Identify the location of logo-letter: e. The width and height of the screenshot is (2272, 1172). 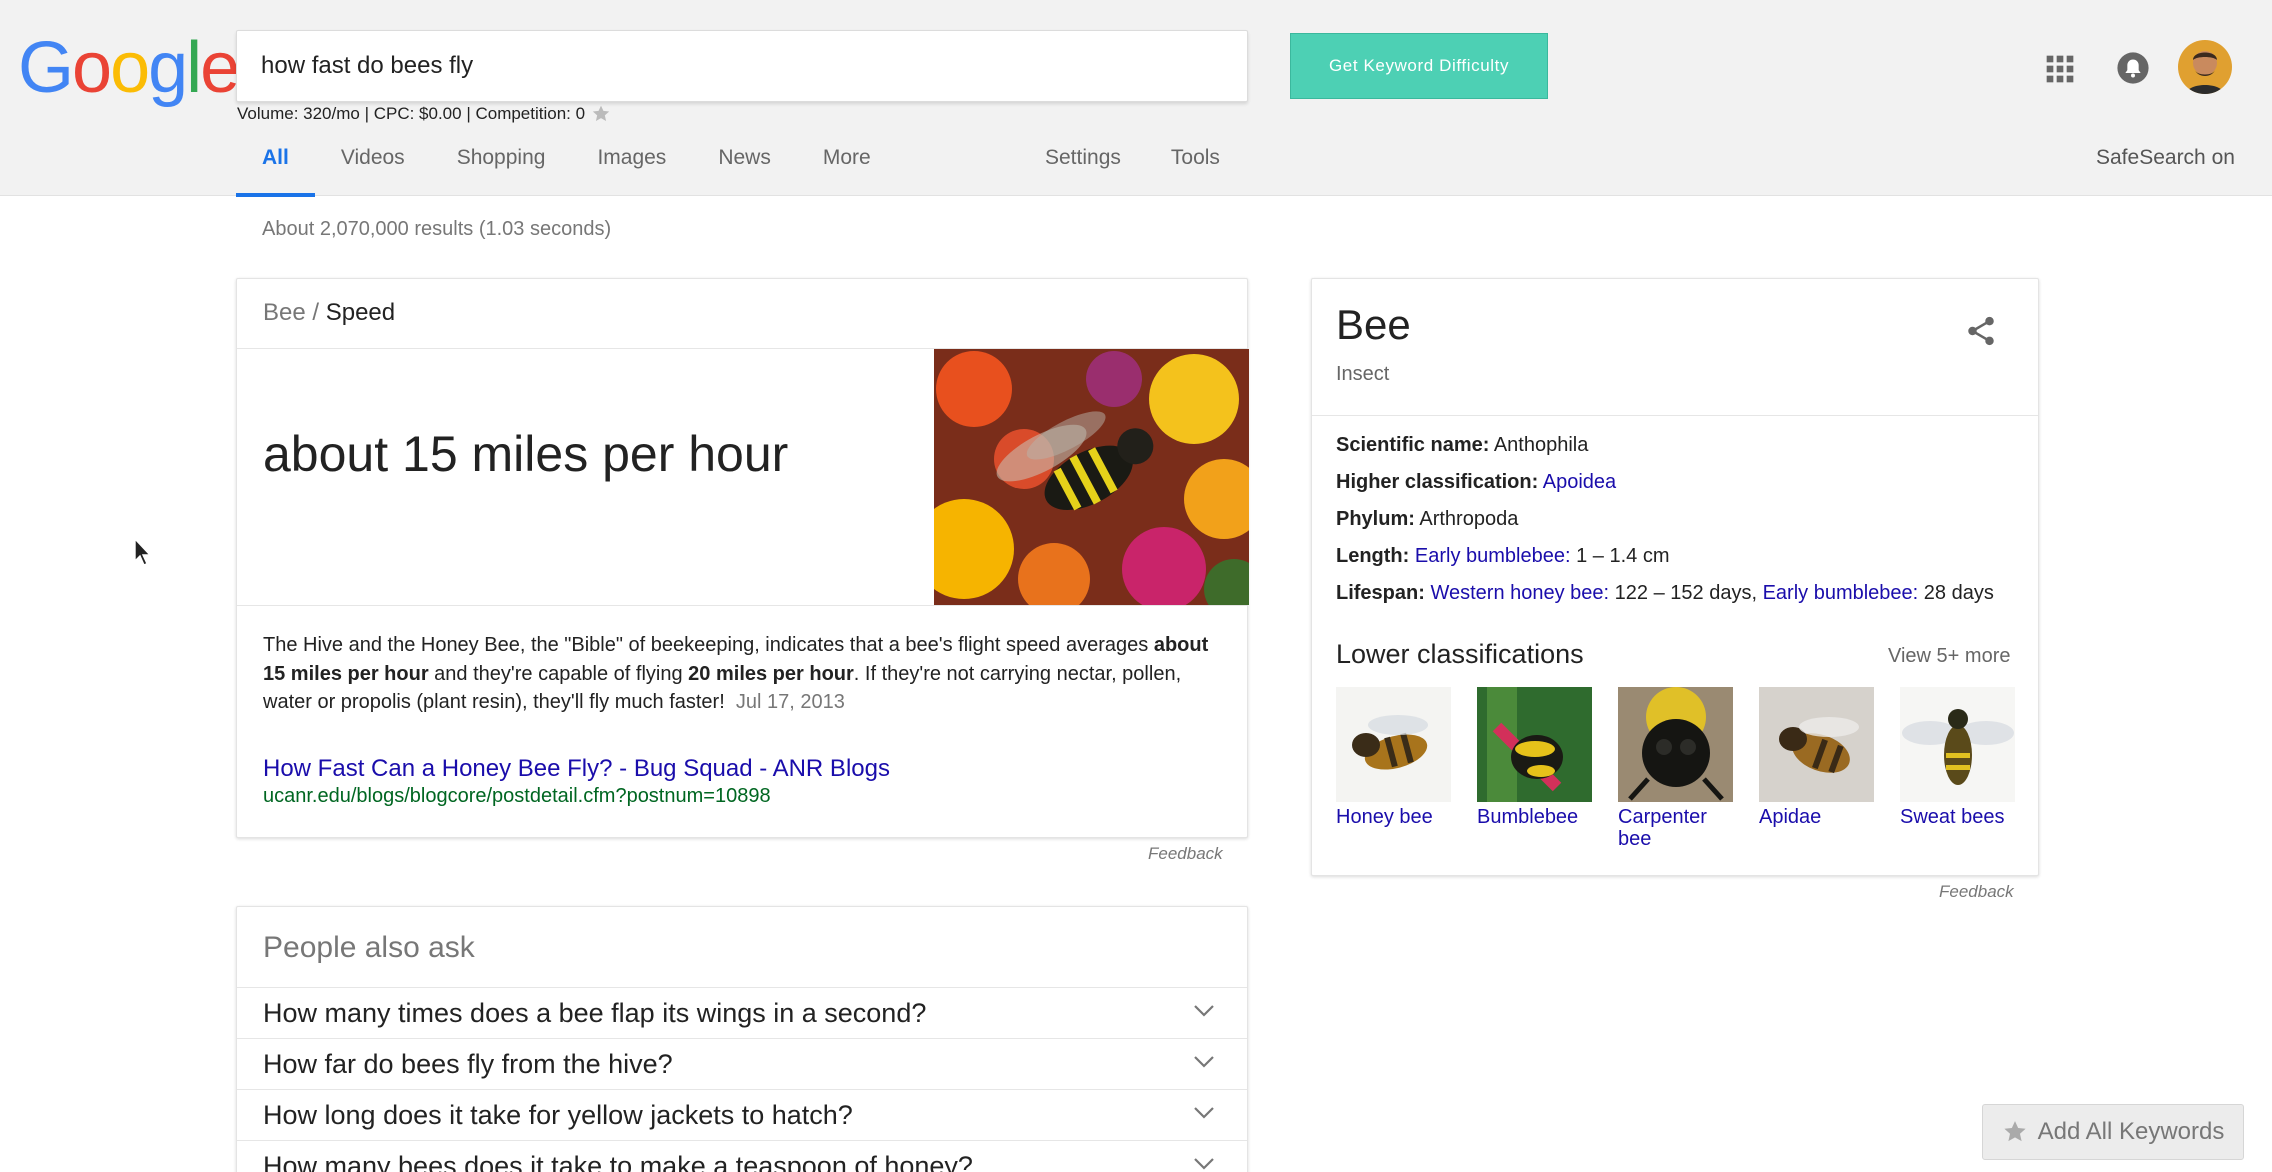
(220, 68).